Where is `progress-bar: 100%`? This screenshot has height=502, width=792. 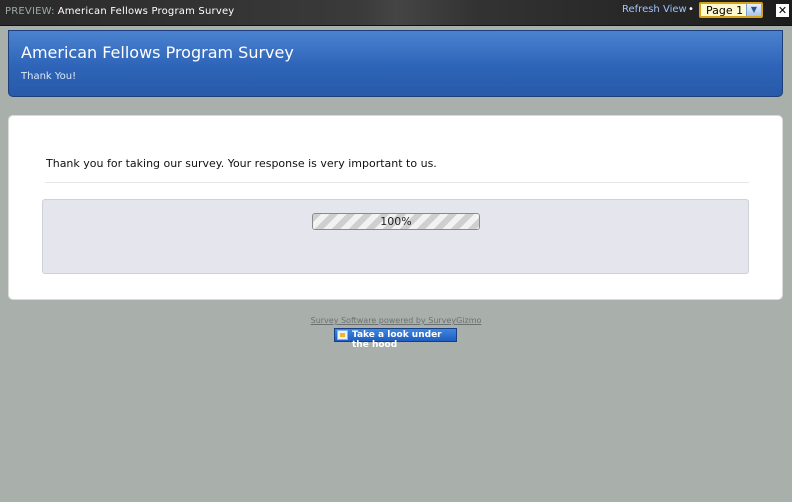 progress-bar: 100% is located at coordinates (396, 221).